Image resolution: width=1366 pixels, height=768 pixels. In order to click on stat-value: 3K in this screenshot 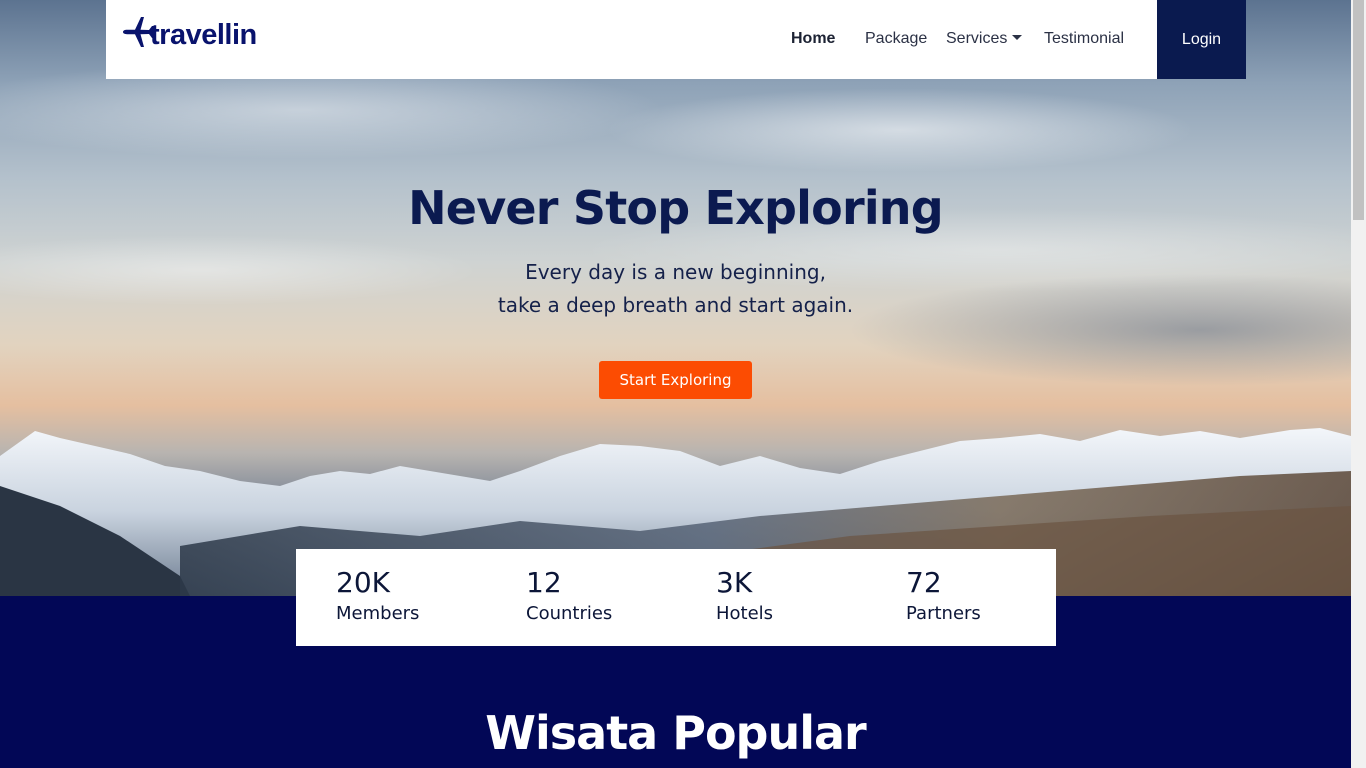, I will do `click(734, 582)`.